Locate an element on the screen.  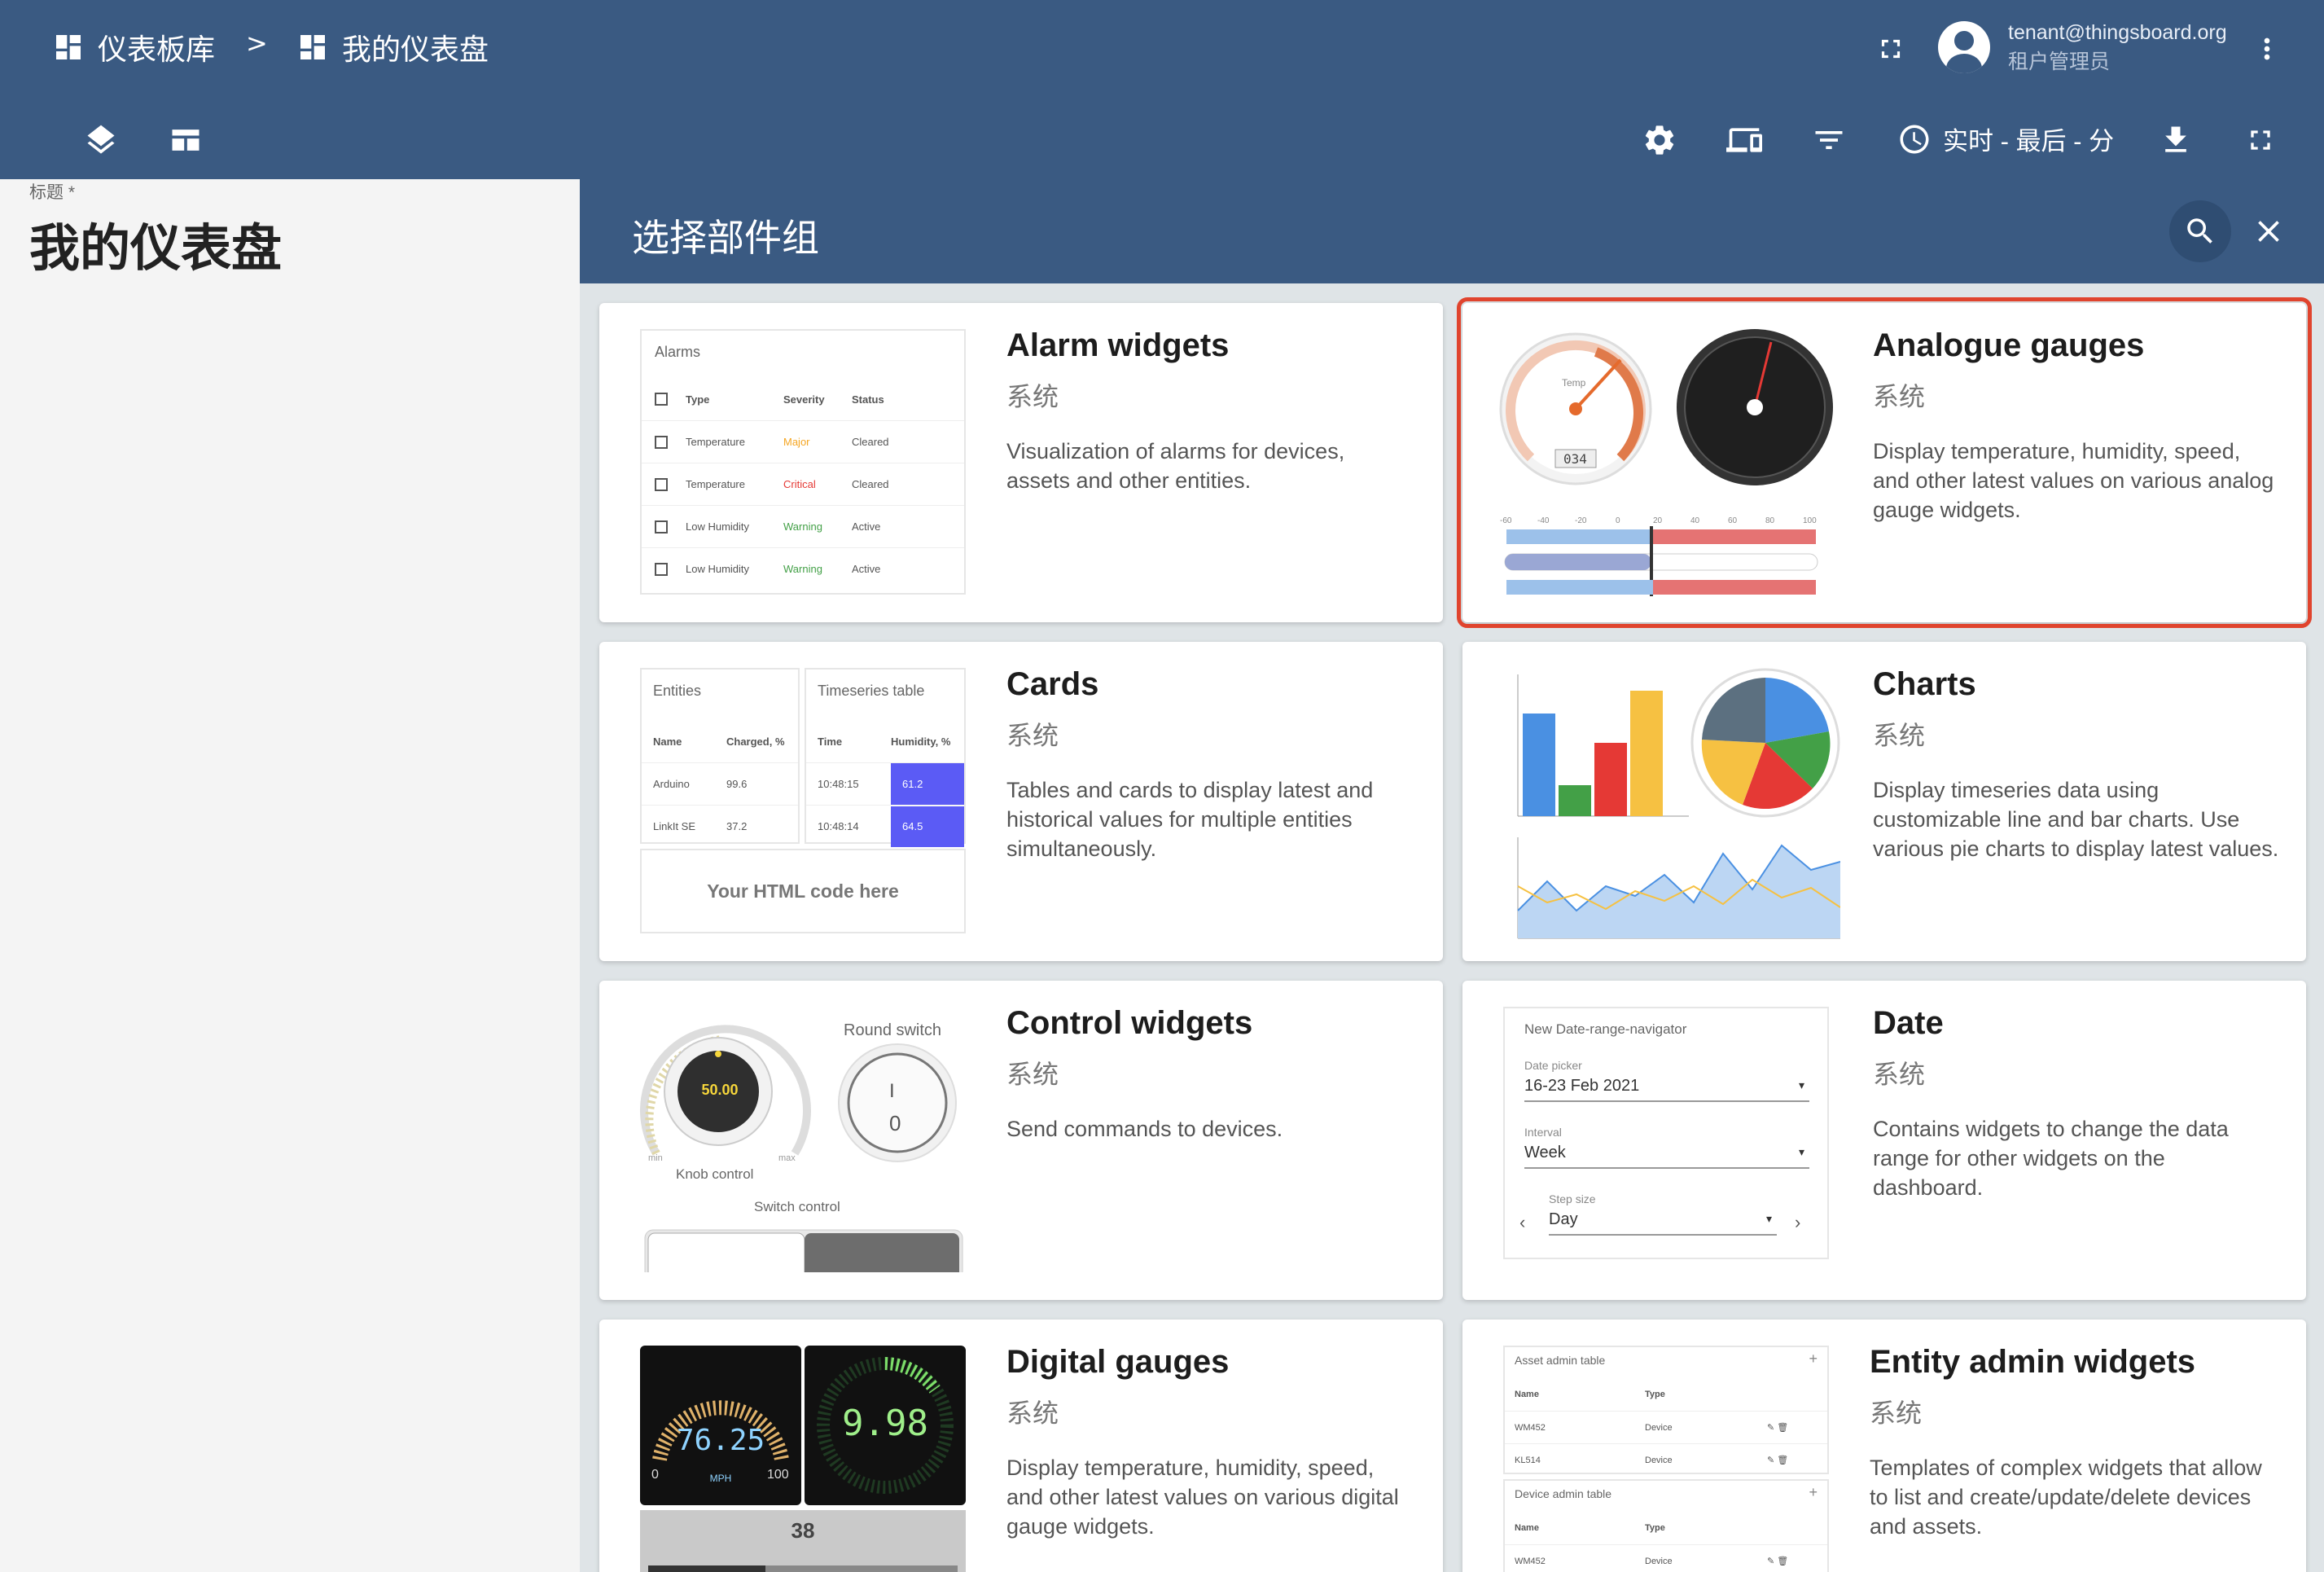
title-field-label: 标题 * is located at coordinates (52, 192).